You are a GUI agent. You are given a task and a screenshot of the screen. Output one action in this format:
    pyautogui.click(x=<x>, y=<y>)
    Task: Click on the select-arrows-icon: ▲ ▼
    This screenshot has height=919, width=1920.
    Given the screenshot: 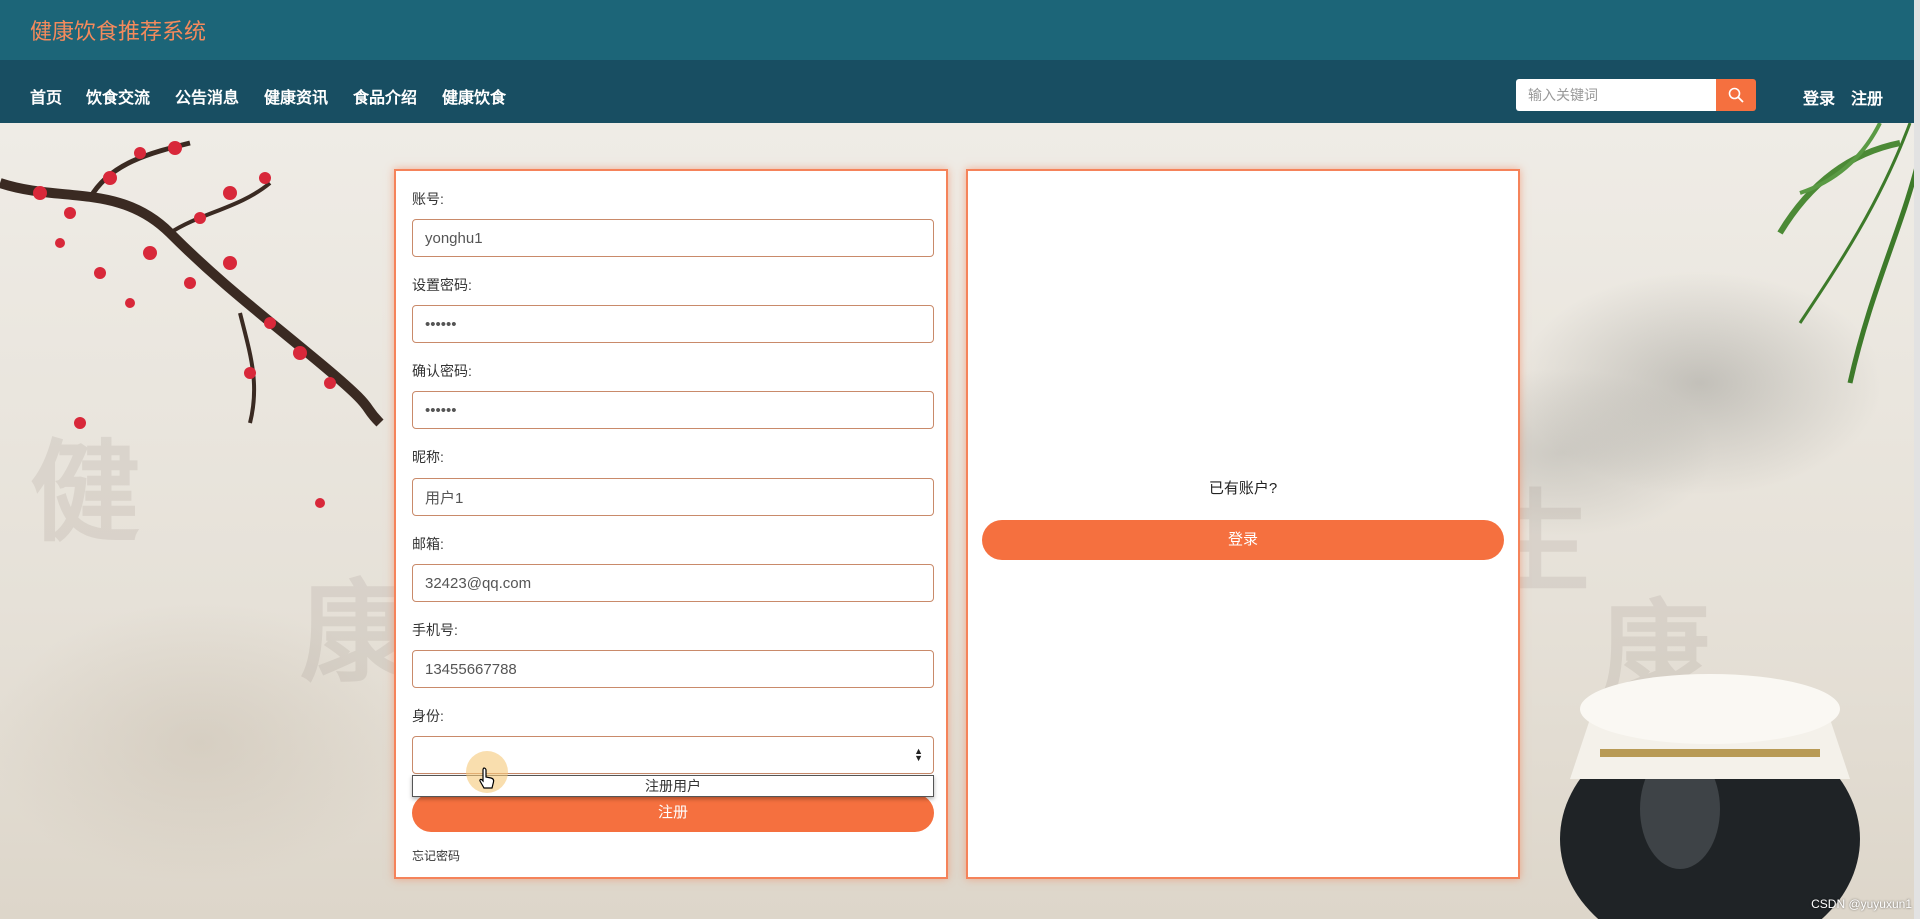 What is the action you would take?
    pyautogui.click(x=918, y=754)
    